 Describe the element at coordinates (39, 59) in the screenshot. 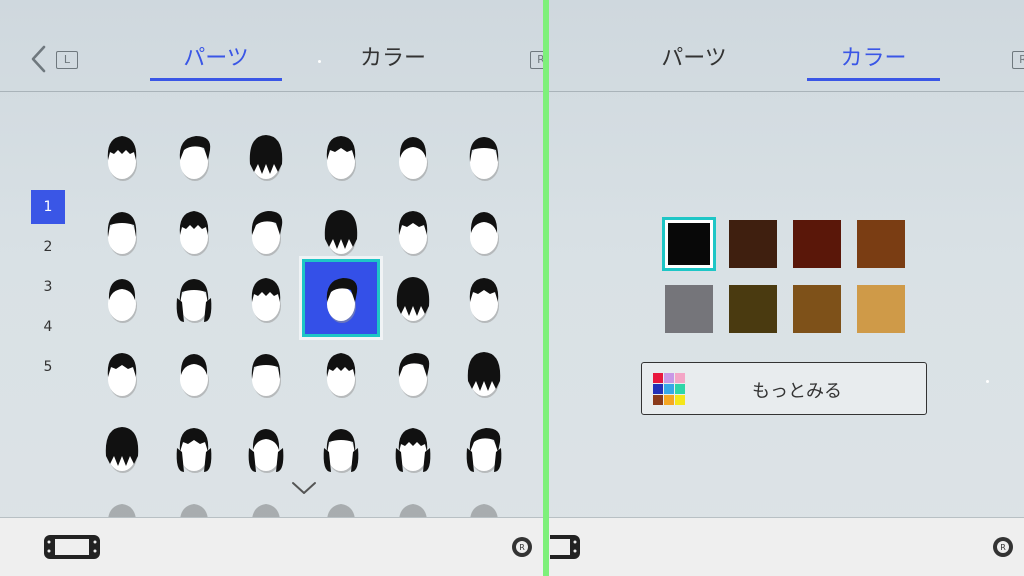

I see `back-chevron-icon` at that location.